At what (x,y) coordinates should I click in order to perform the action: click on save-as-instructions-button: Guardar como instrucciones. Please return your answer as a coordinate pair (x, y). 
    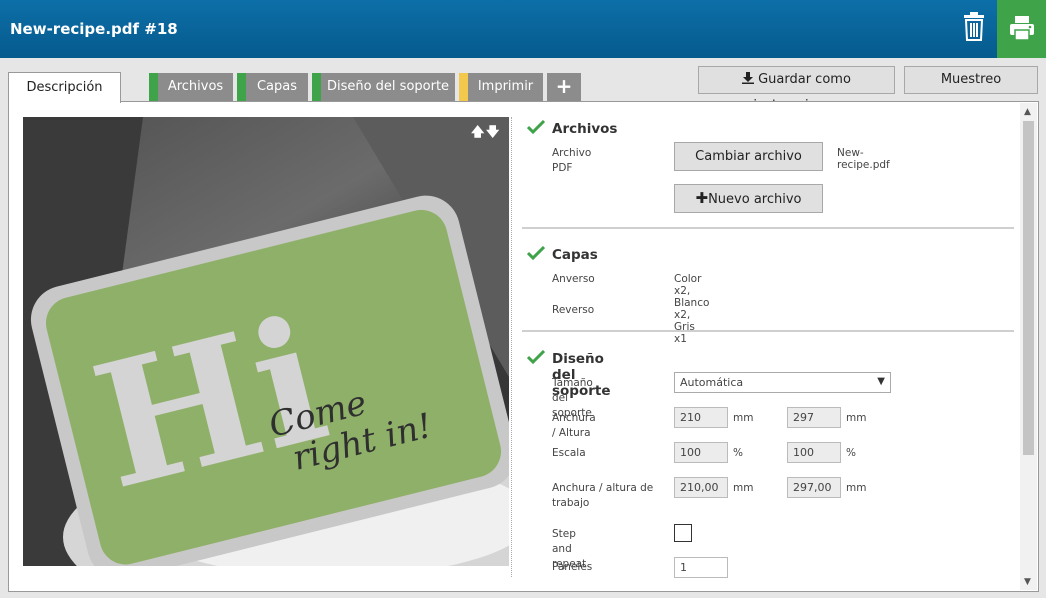
    Looking at the image, I should click on (796, 89).